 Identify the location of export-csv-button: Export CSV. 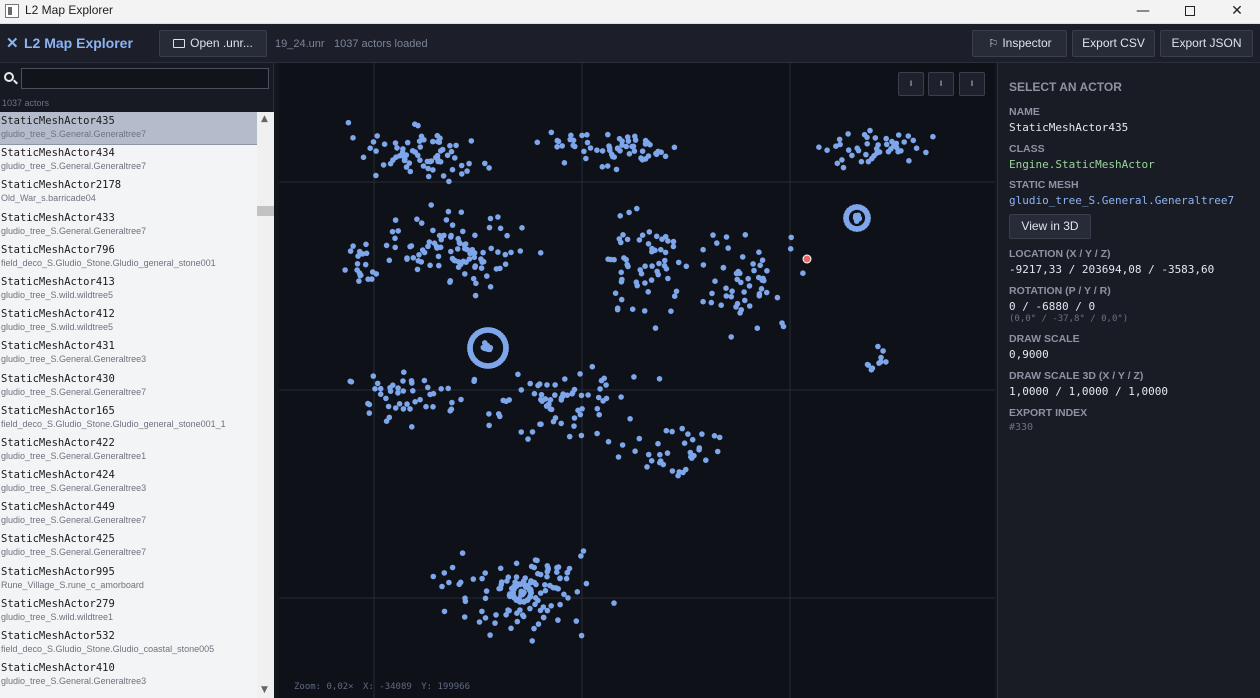
(1113, 43).